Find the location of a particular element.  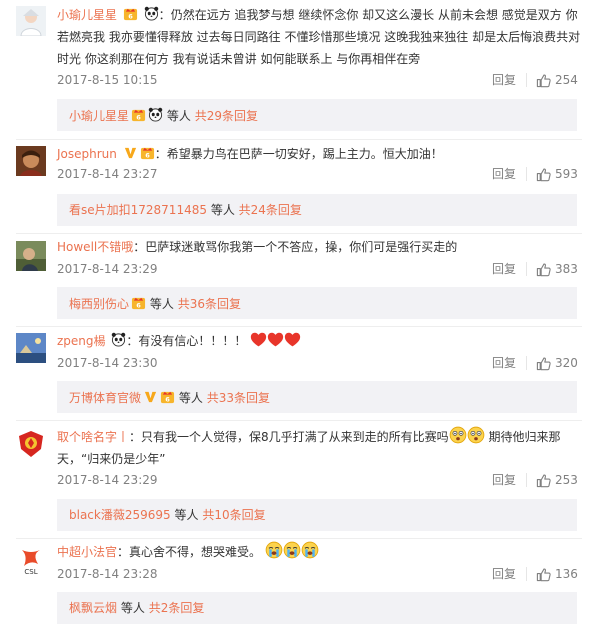

like-count: 383 is located at coordinates (566, 269).